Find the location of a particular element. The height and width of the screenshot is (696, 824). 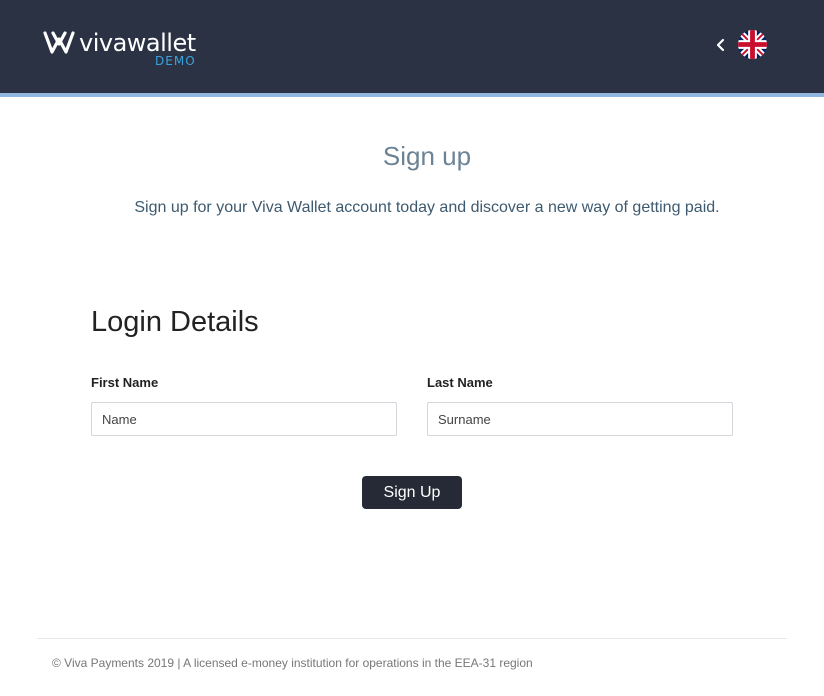

logo-wordmark: vivawallet DEMO is located at coordinates (137, 50).